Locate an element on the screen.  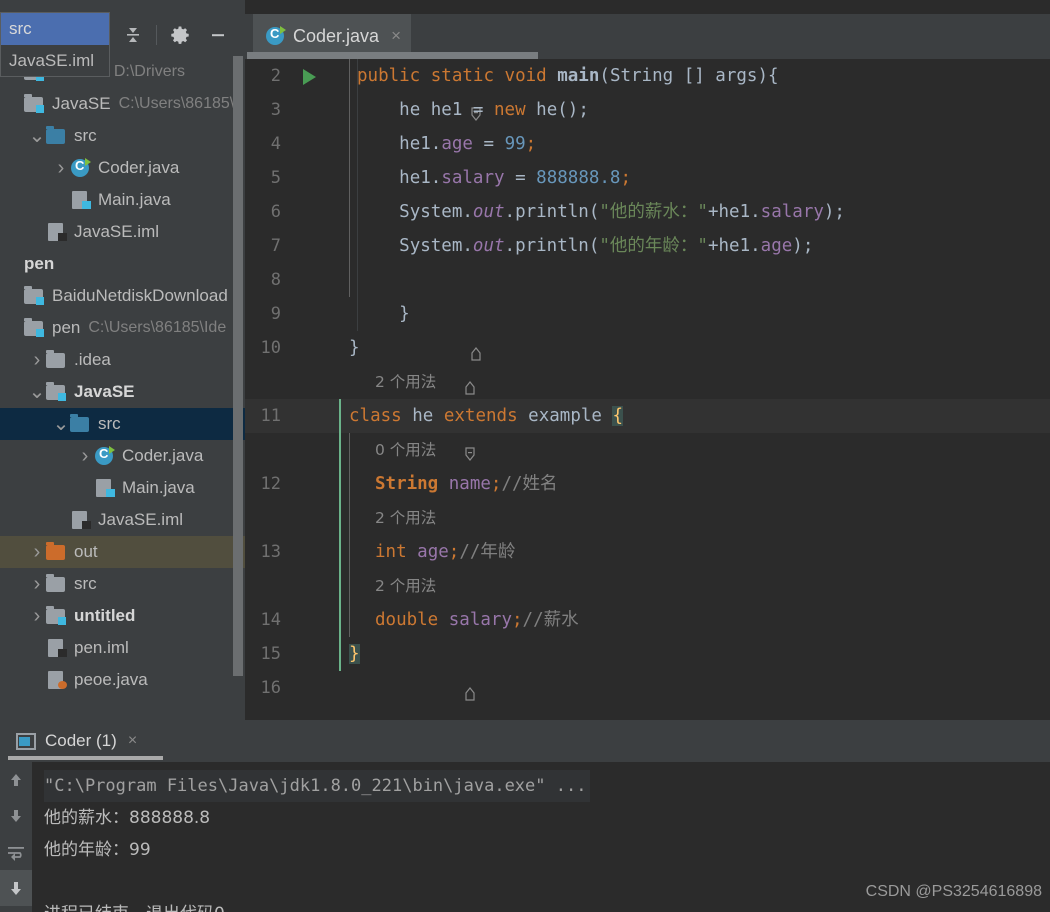
tree-node-label: out is located at coordinates (86, 551).